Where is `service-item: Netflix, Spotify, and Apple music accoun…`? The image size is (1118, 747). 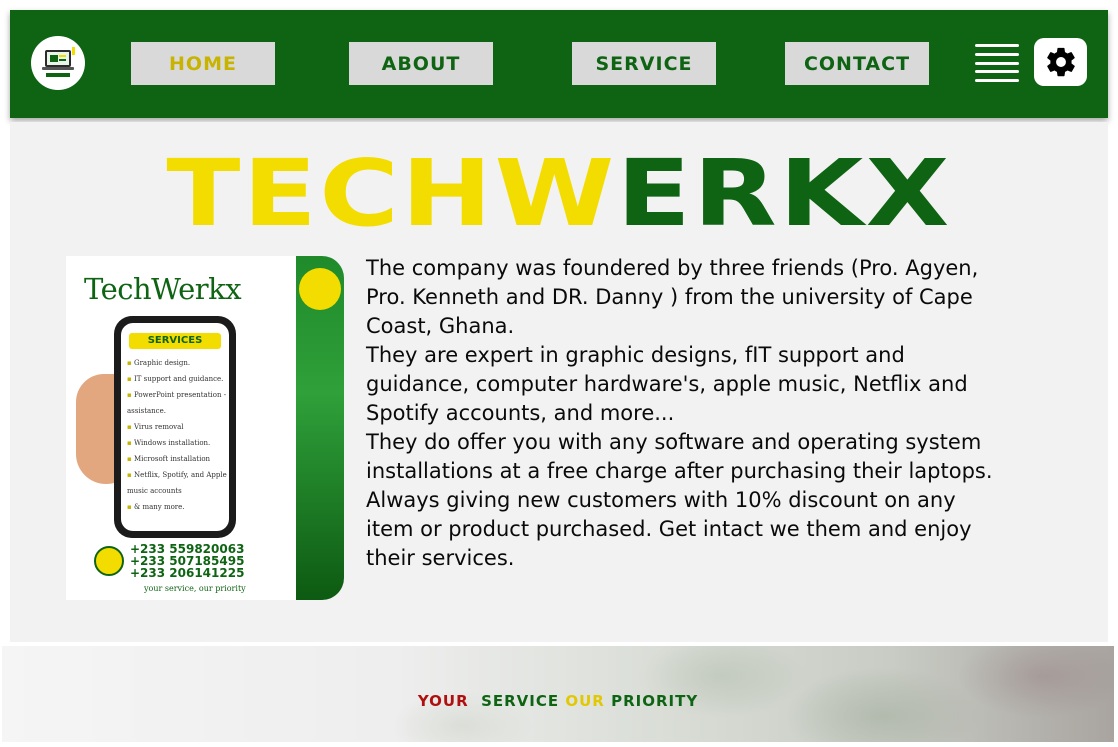
service-item: Netflix, Spotify, and Apple music accoun… is located at coordinates (178, 483).